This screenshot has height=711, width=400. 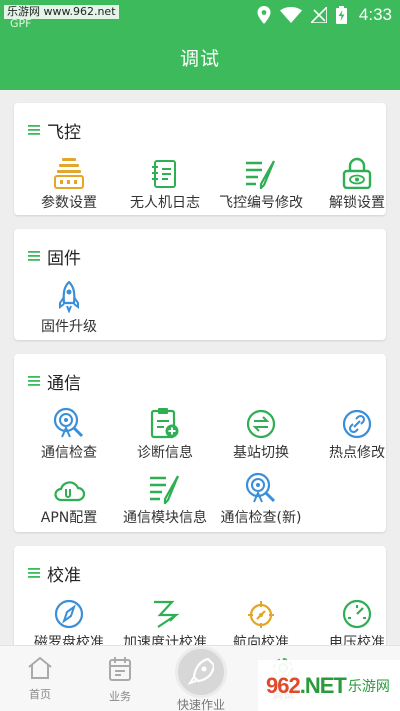 What do you see at coordinates (69, 614) in the screenshot?
I see `compass-icon` at bounding box center [69, 614].